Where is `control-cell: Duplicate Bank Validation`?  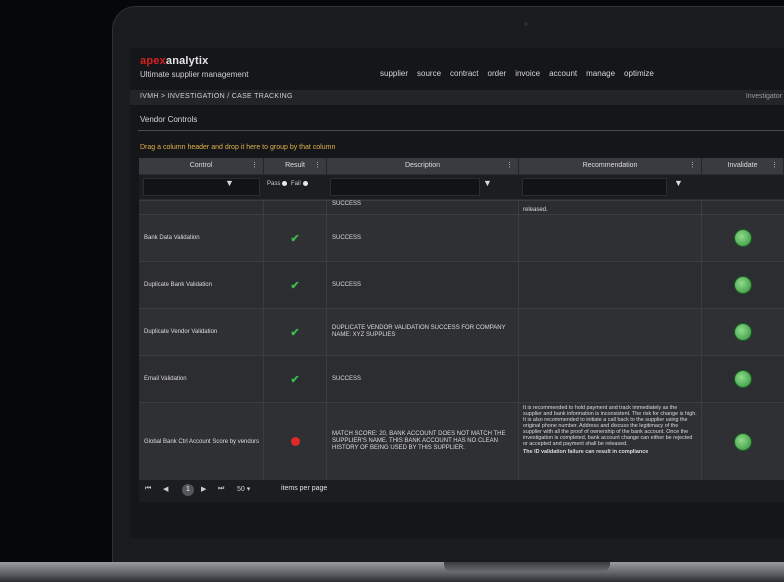
control-cell: Duplicate Bank Validation is located at coordinates (201, 285).